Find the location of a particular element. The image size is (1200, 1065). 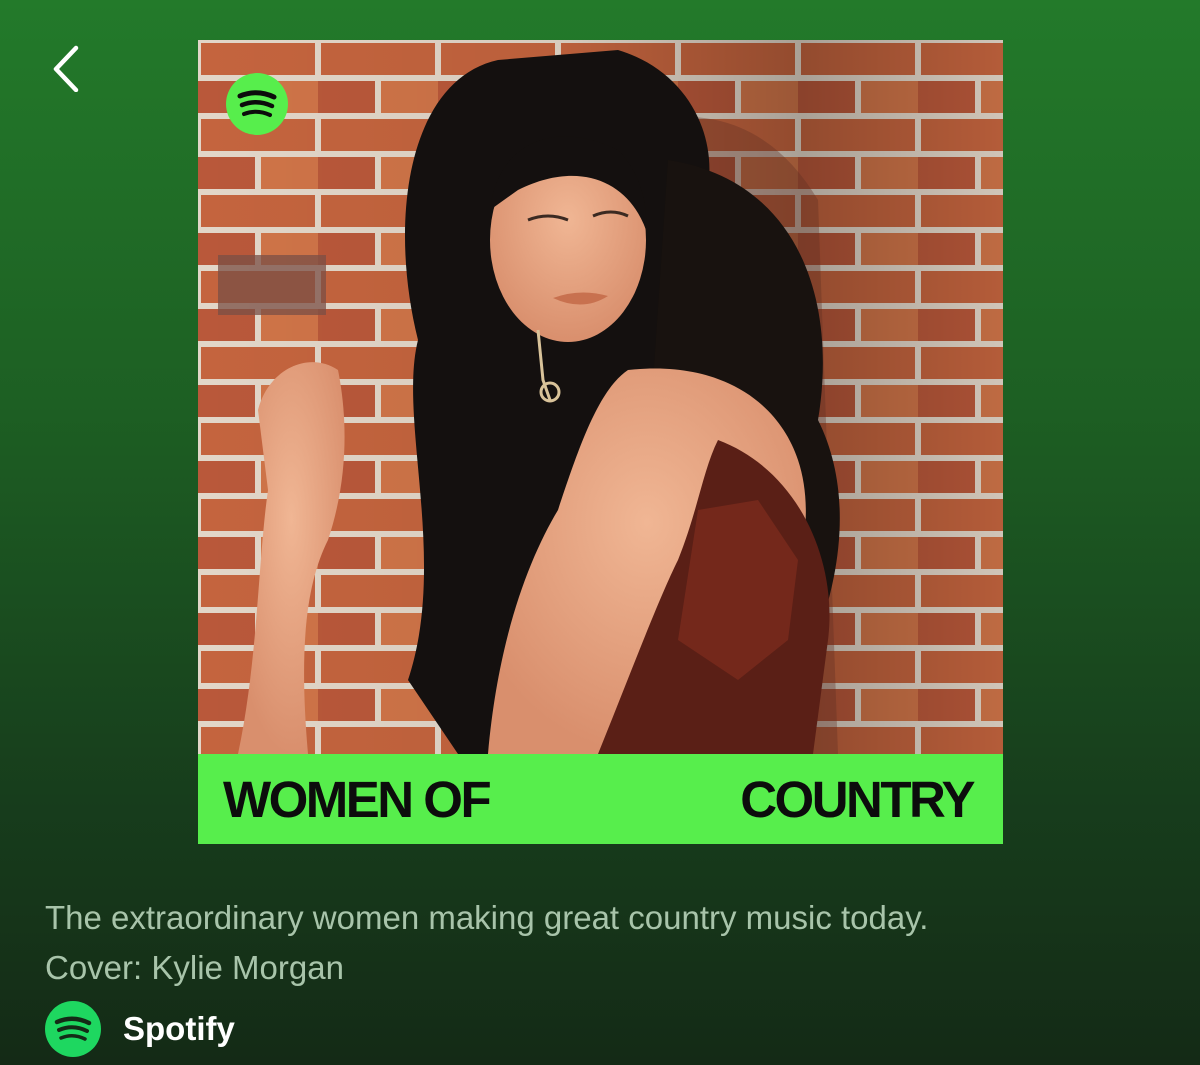

cover-title-left: WOMEN OF is located at coordinates (357, 799).